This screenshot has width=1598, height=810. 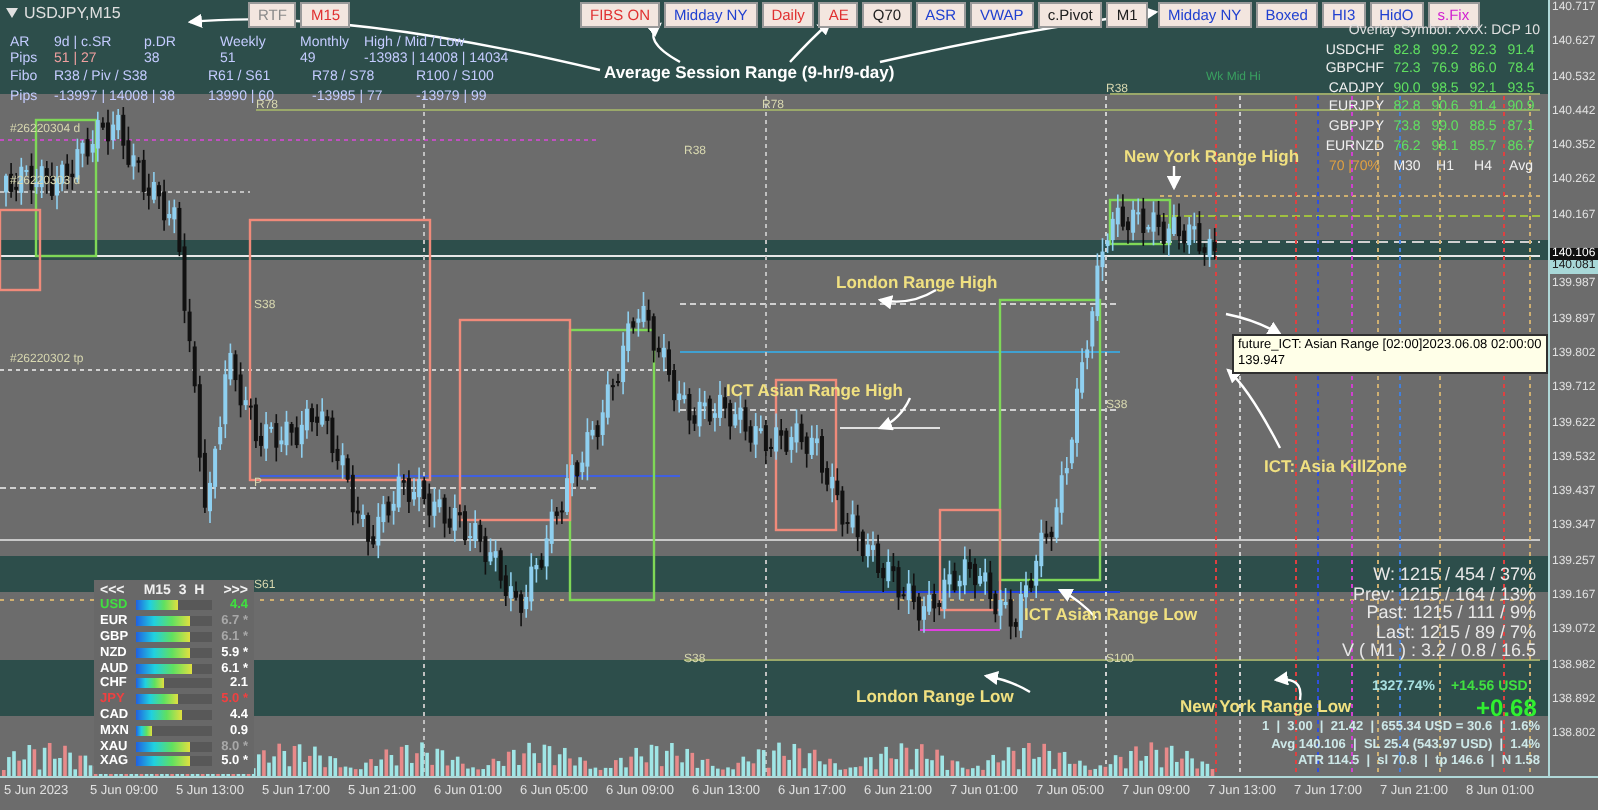 What do you see at coordinates (1212, 156) in the screenshot?
I see `annotation-label: New York Range High` at bounding box center [1212, 156].